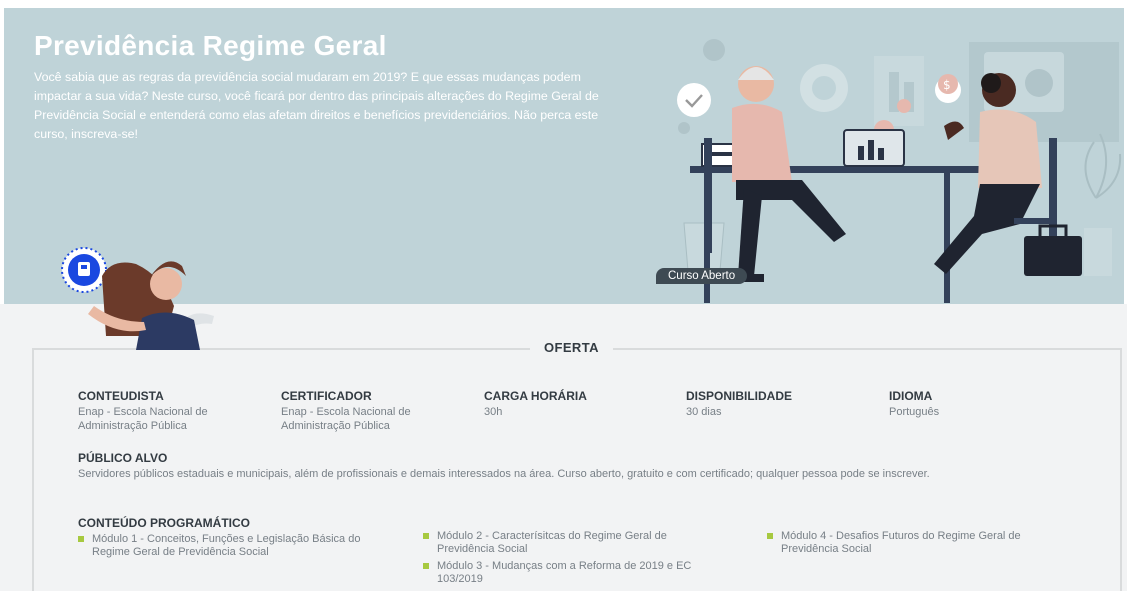 The height and width of the screenshot is (591, 1127). I want to click on syllabus-label: CONTEÚDO PROGRAMÁTICO, so click(164, 523).